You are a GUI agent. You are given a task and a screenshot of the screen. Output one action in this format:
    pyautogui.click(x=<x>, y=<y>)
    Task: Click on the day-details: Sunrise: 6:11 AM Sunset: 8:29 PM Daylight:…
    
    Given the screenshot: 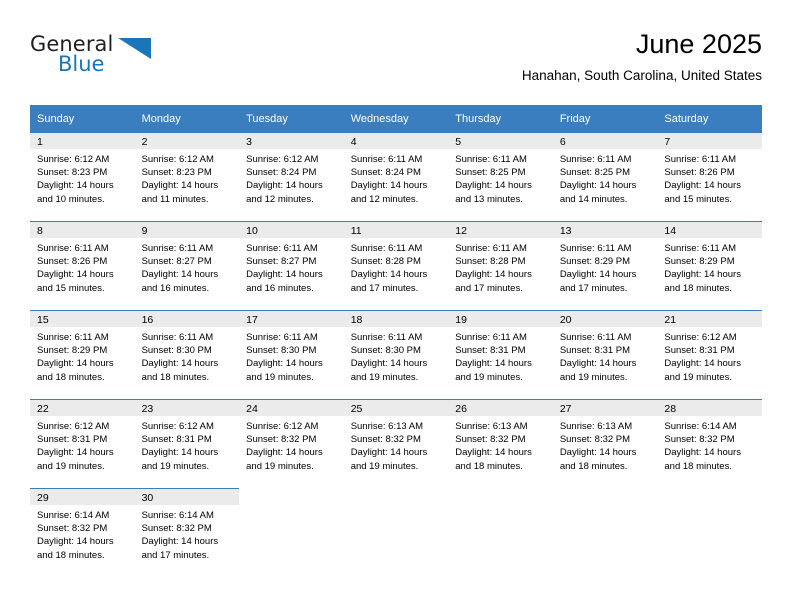 What is the action you would take?
    pyautogui.click(x=709, y=266)
    